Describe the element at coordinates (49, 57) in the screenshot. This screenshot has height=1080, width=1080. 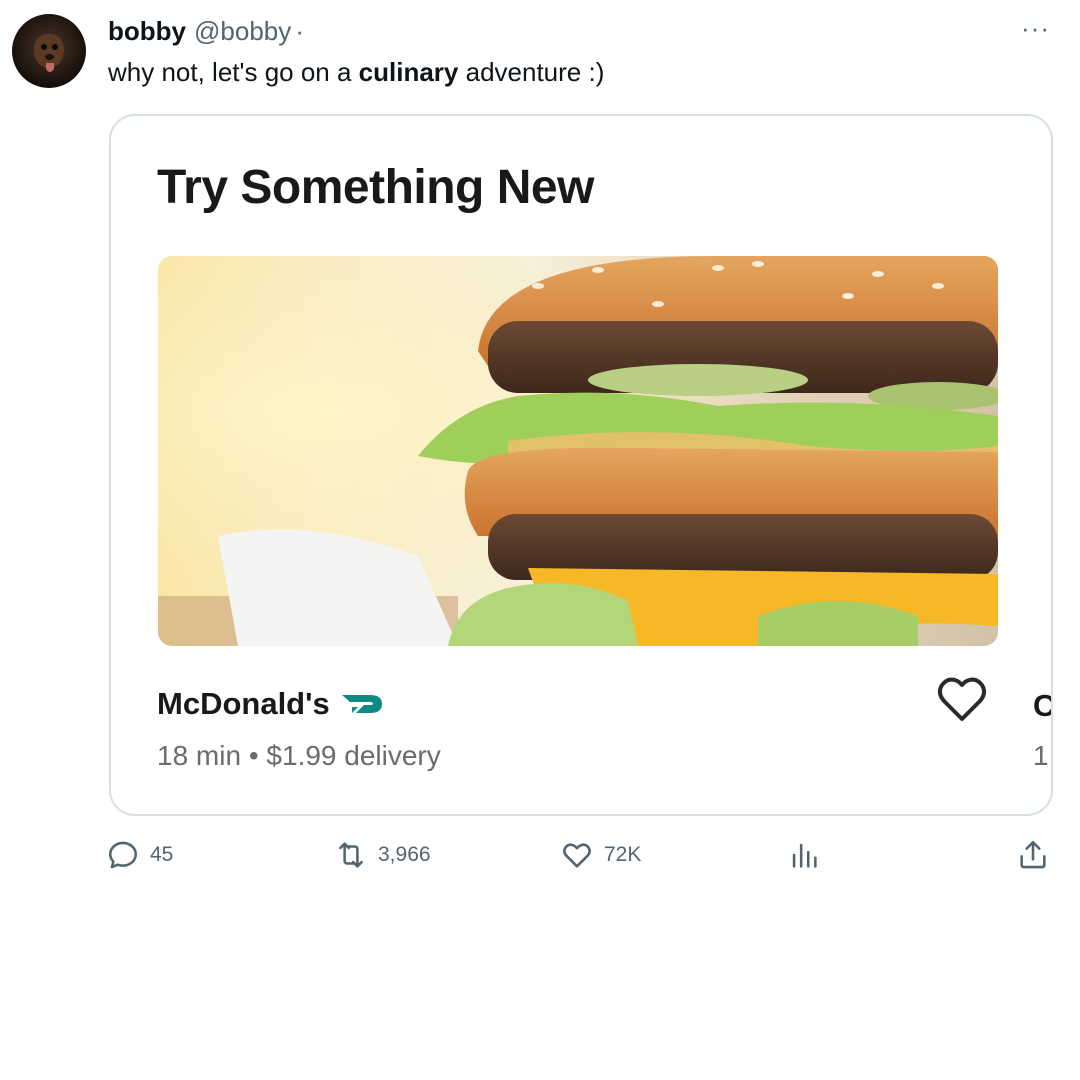
I see `avatar-nose` at that location.